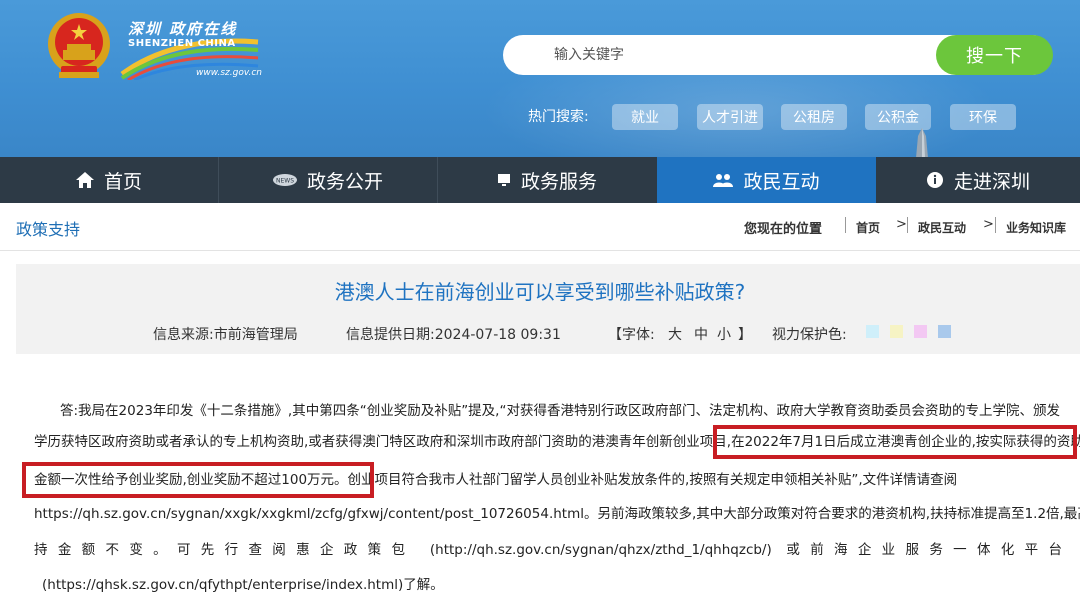  Describe the element at coordinates (645, 117) in the screenshot. I see `hot-search-tag: 就业` at that location.